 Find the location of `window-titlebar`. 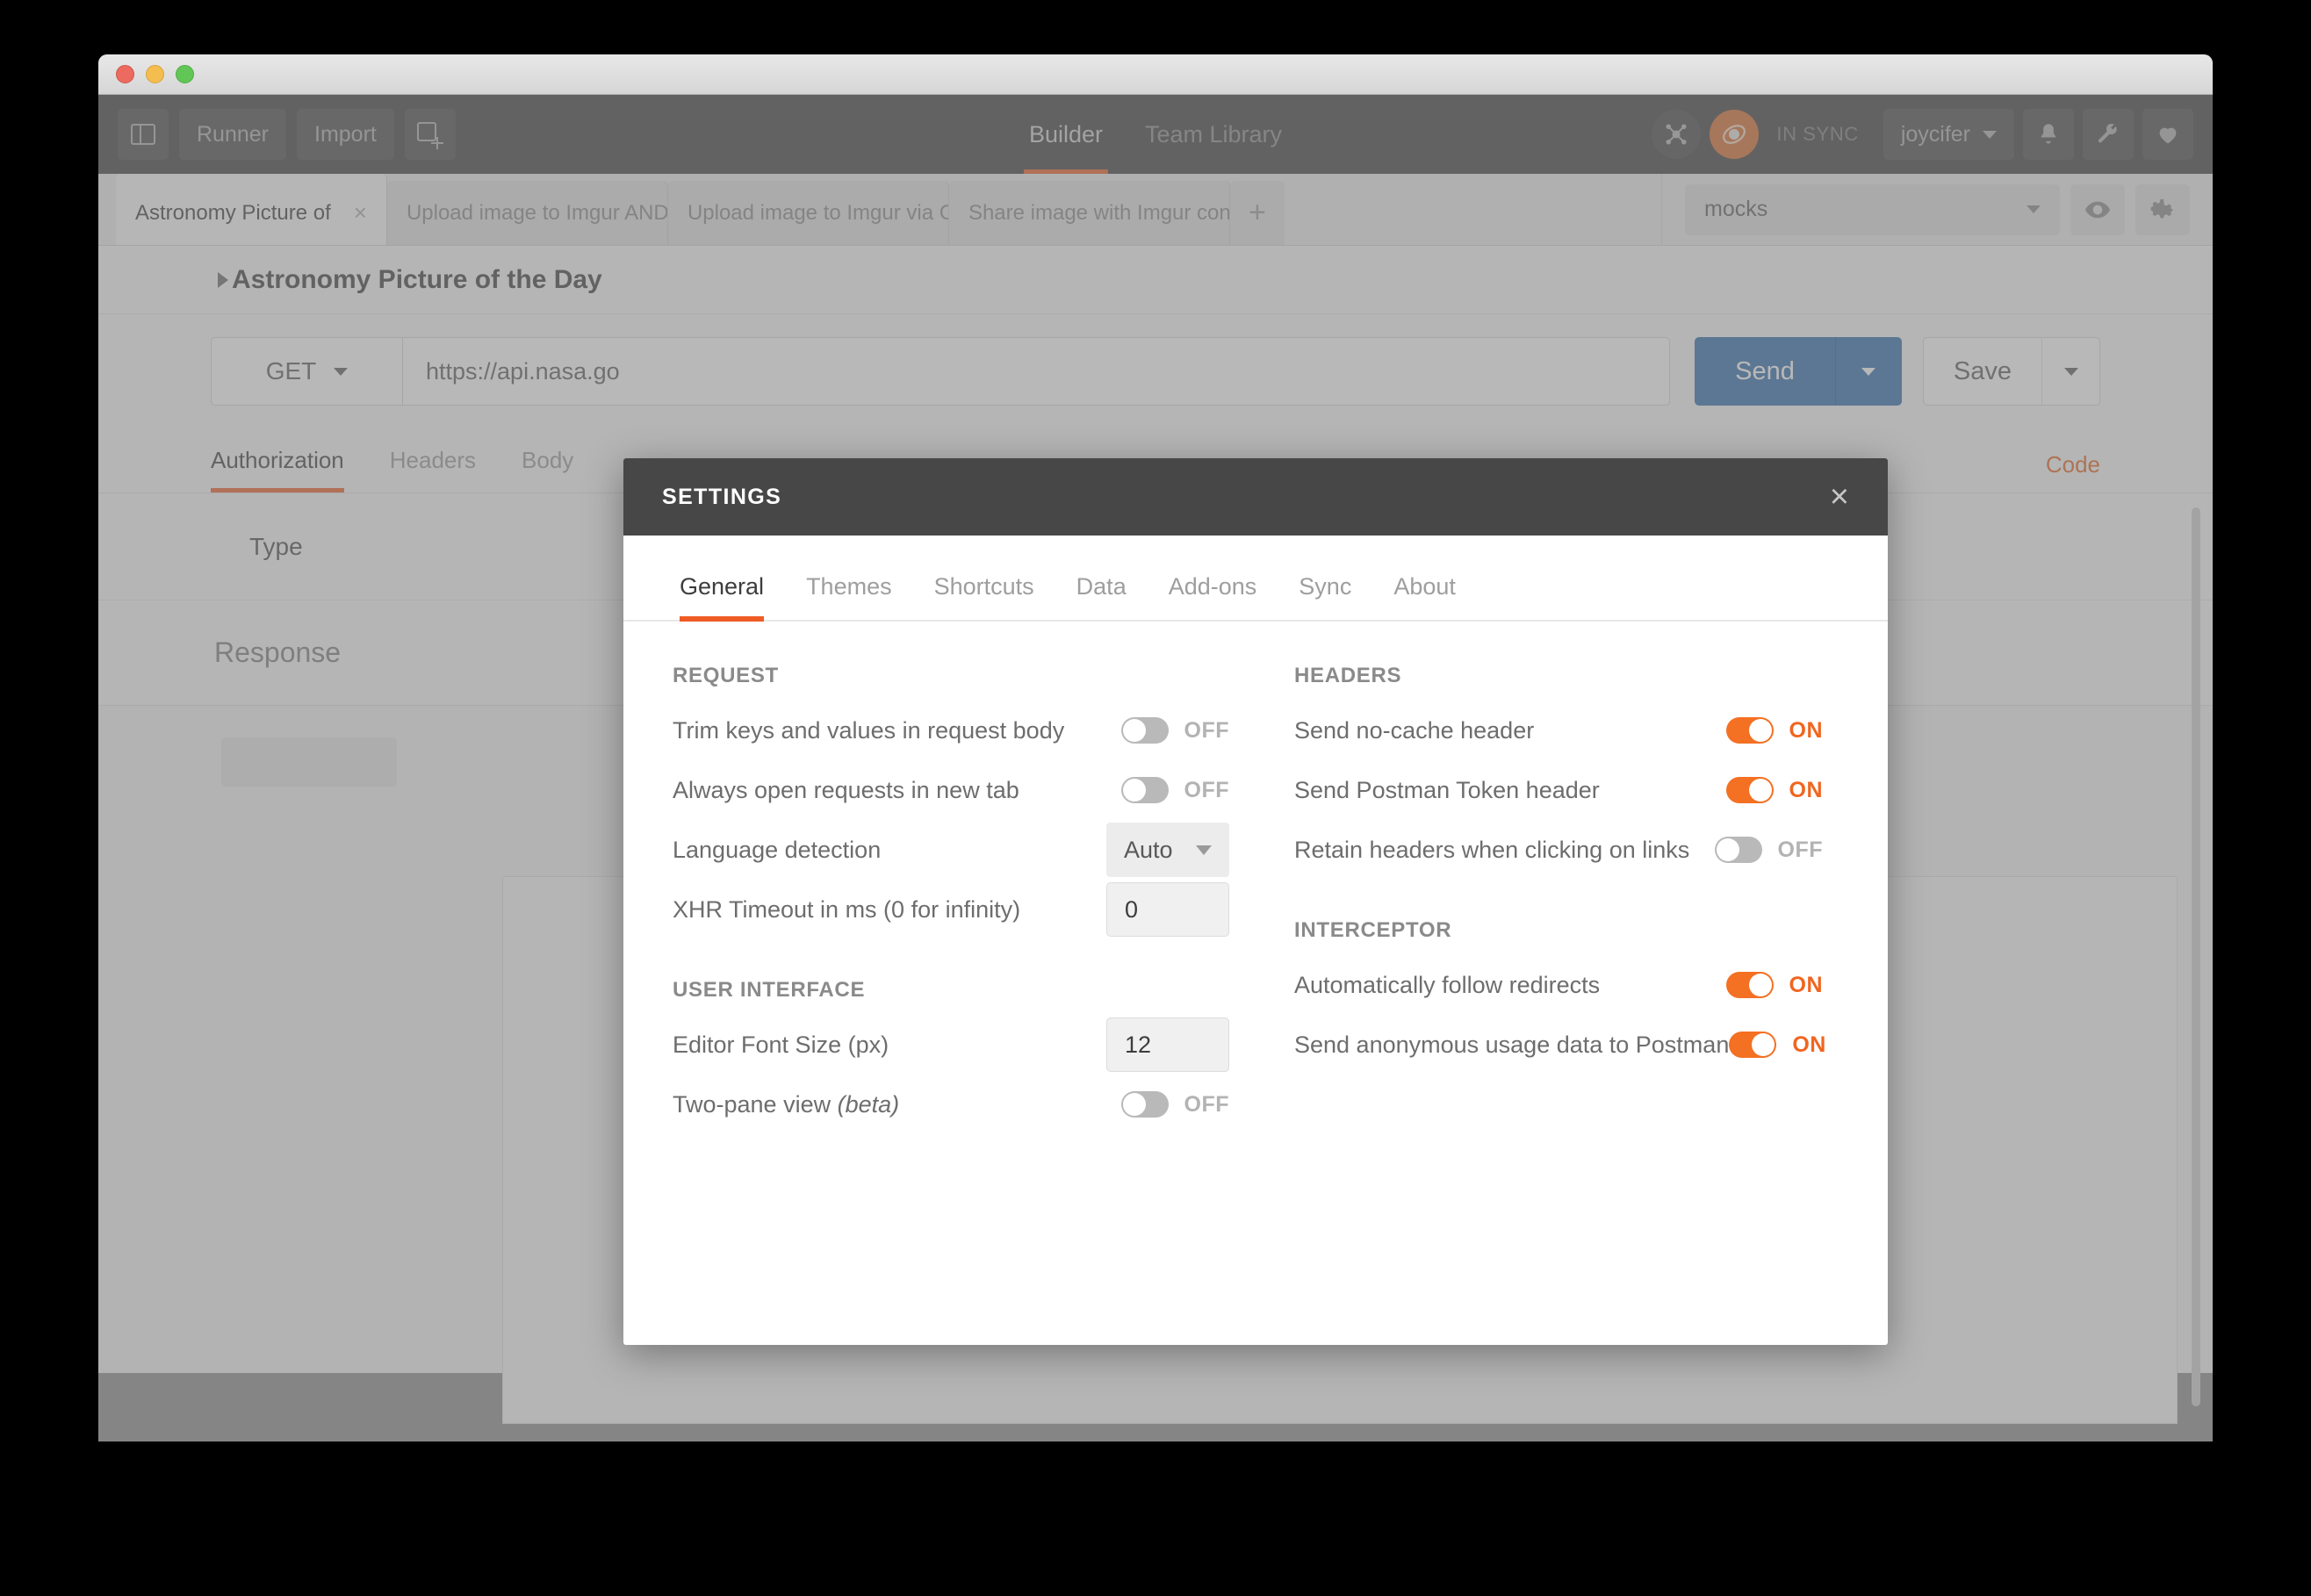

window-titlebar is located at coordinates (1155, 74).